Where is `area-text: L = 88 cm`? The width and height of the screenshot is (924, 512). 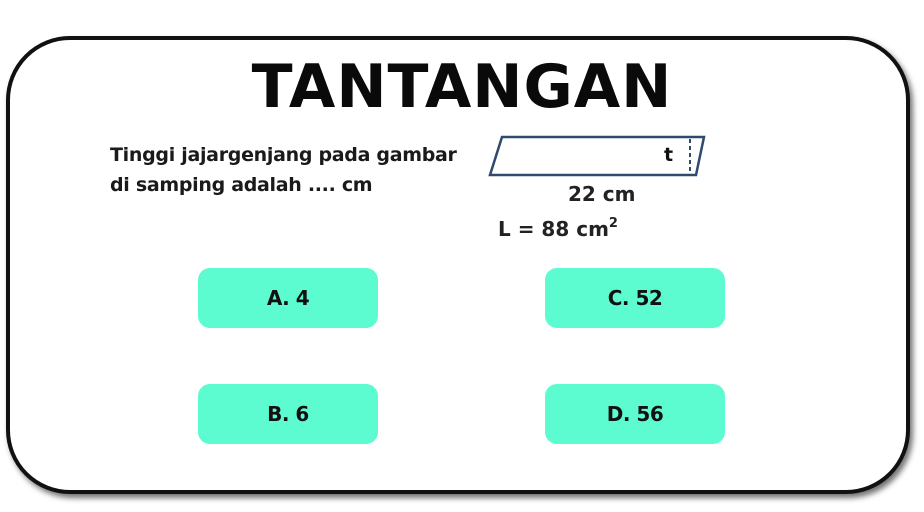
area-text: L = 88 cm is located at coordinates (553, 229).